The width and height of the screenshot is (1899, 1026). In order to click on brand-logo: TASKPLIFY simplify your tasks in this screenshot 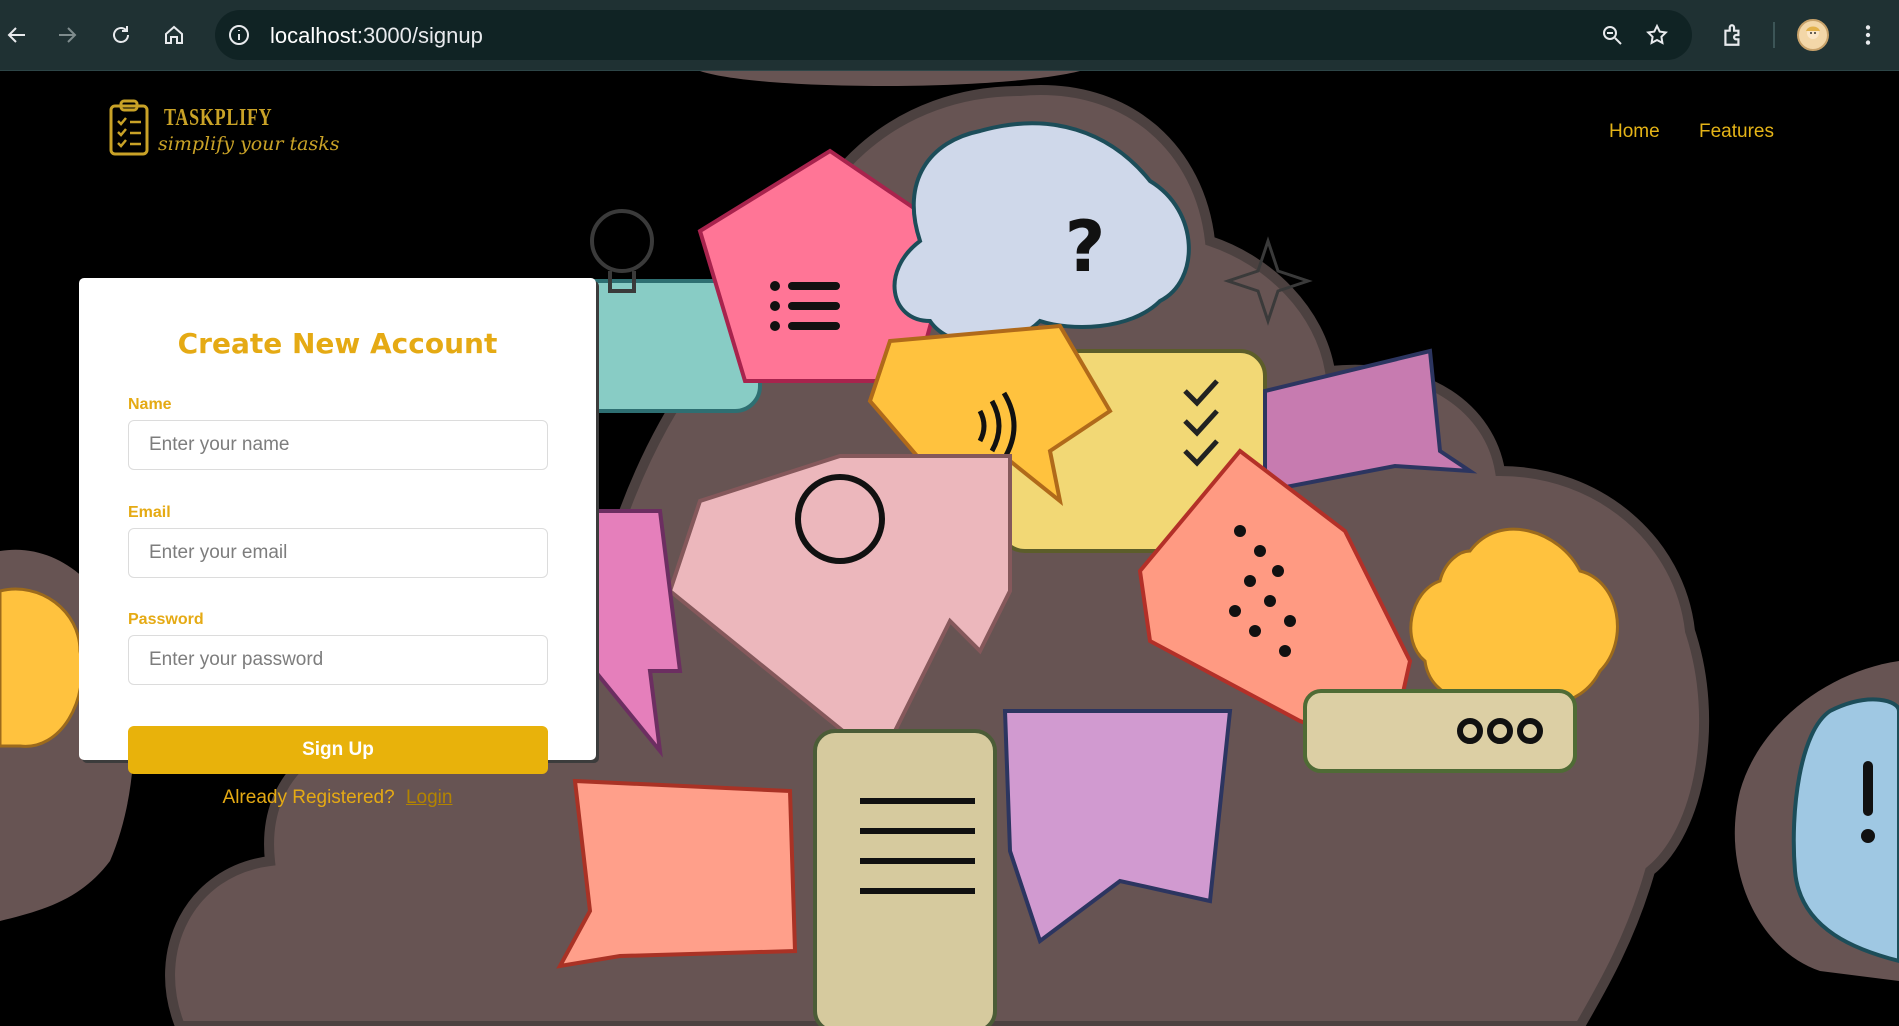, I will do `click(223, 134)`.